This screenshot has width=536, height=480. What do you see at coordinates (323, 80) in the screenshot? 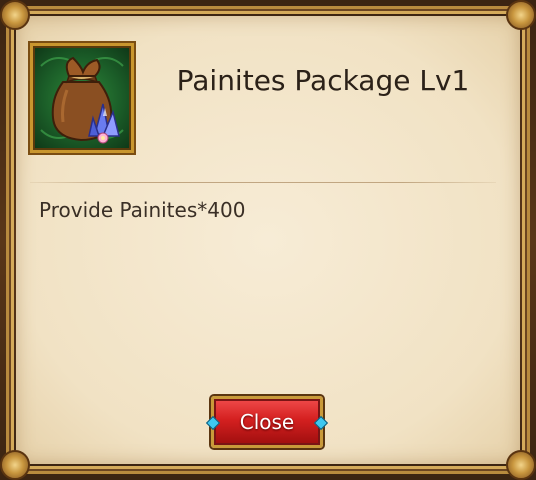
I see `item-title: Painites Package Lv1` at bounding box center [323, 80].